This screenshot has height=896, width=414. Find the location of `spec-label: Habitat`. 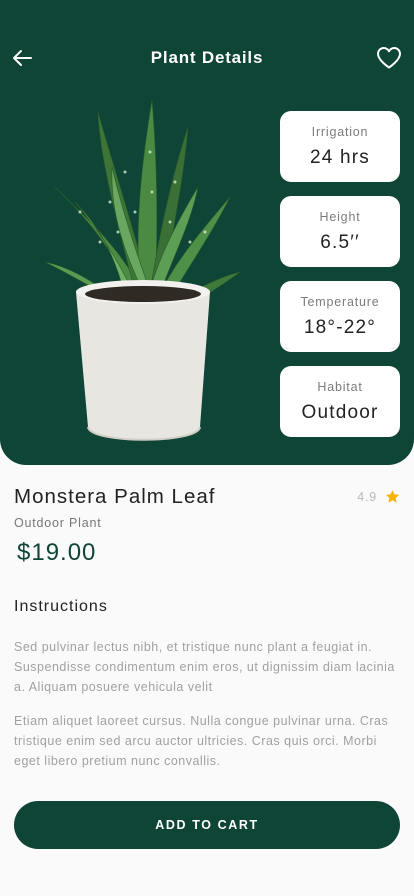

spec-label: Habitat is located at coordinates (340, 387).